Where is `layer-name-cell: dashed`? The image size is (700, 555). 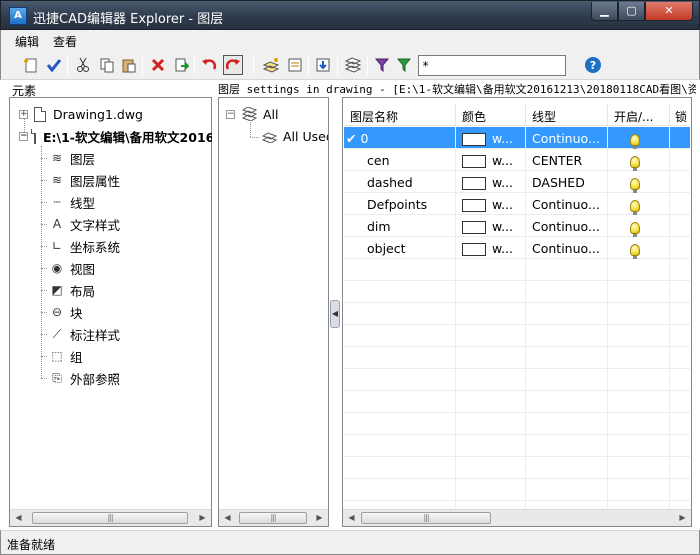 layer-name-cell: dashed is located at coordinates (400, 182).